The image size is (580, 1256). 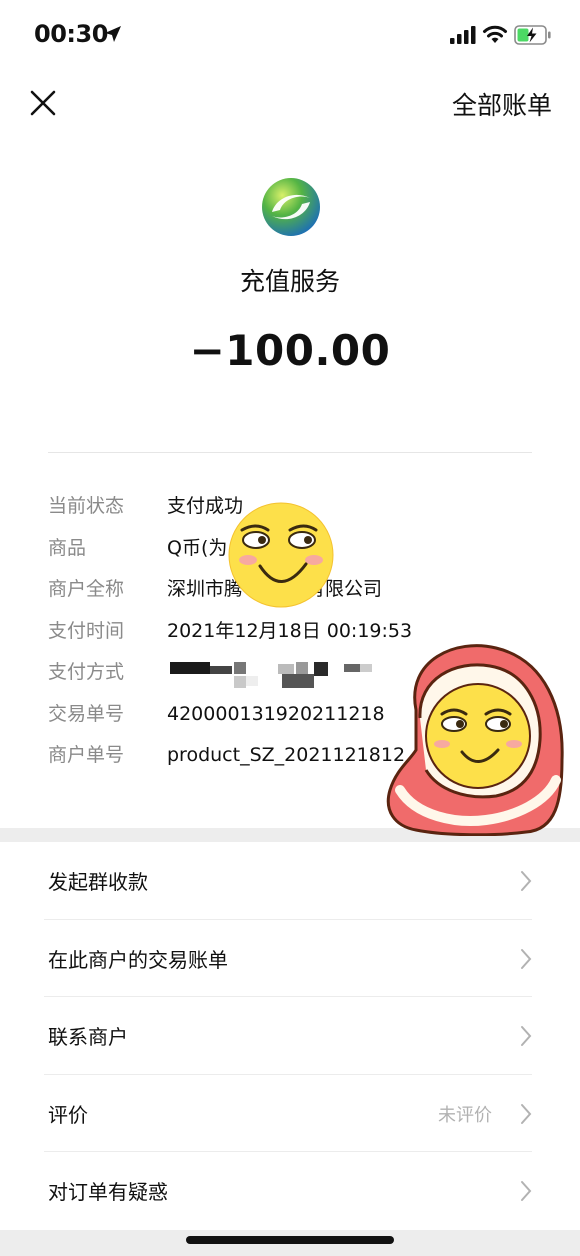 What do you see at coordinates (291, 207) in the screenshot?
I see `merchant-logo-icon` at bounding box center [291, 207].